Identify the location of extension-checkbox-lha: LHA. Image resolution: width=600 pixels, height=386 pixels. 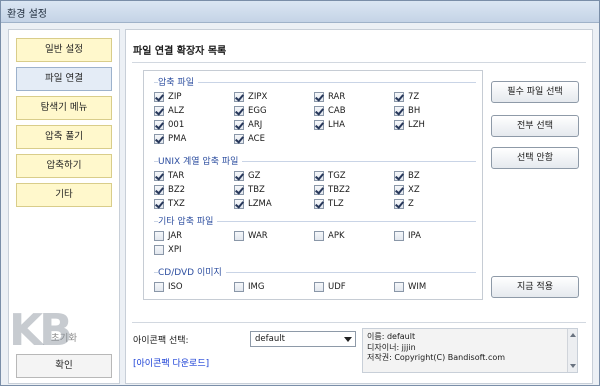
(351, 126).